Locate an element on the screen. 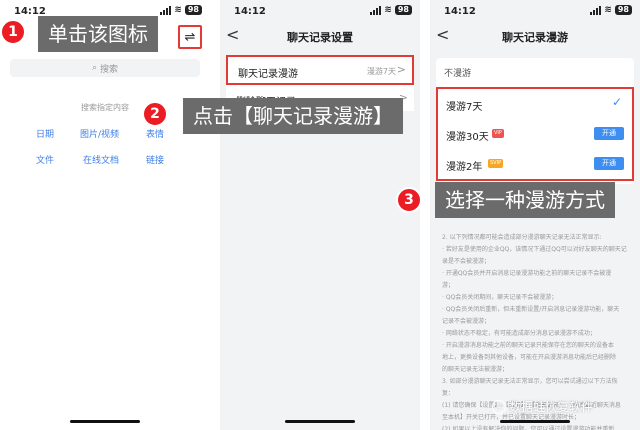  plan-name: 漫游30天 is located at coordinates (467, 137).